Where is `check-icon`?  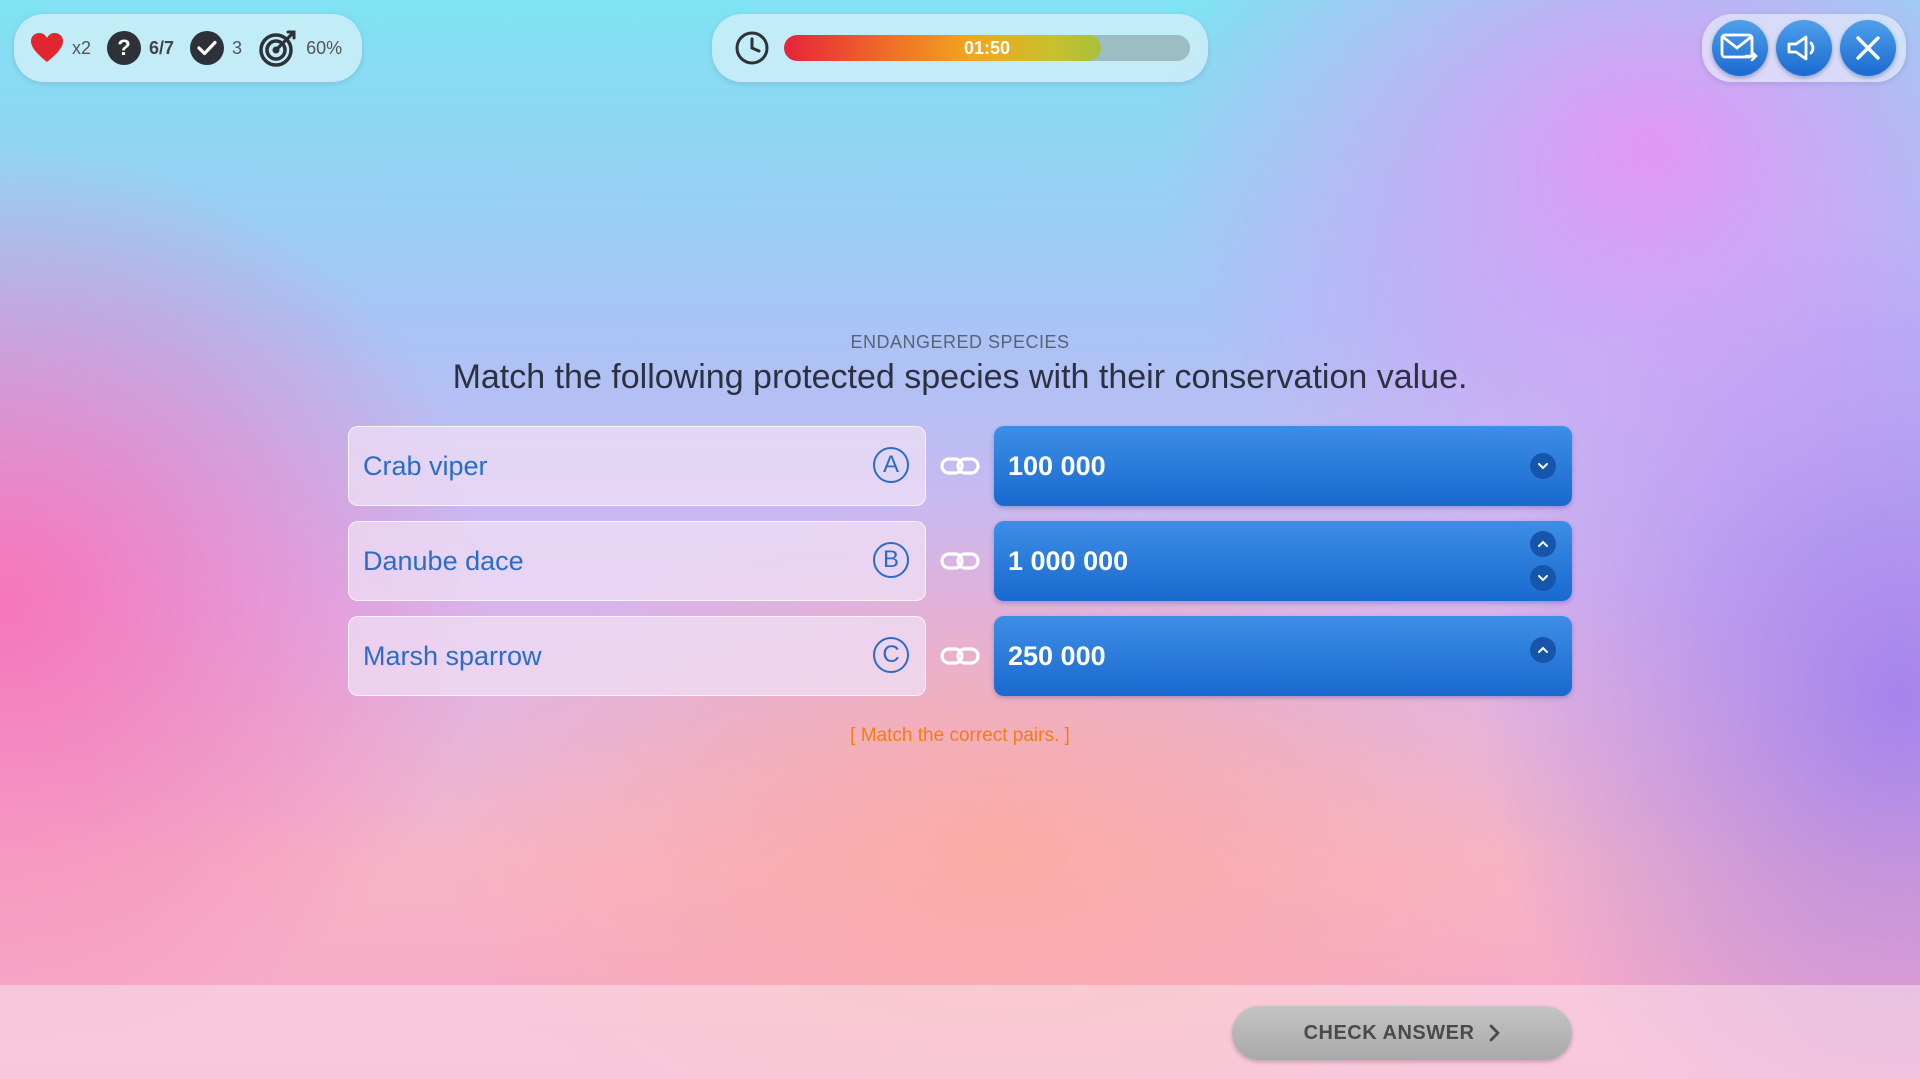 check-icon is located at coordinates (207, 48).